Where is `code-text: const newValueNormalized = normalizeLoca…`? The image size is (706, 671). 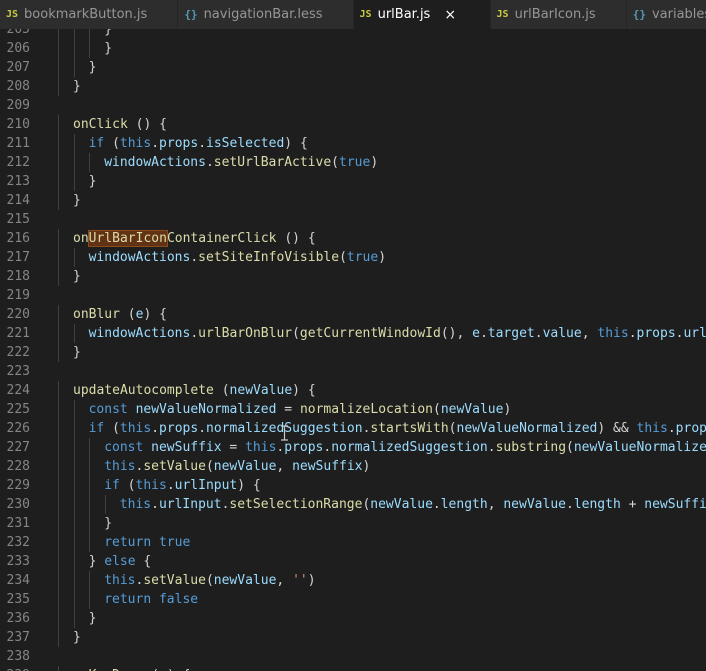 code-text: const newValueNormalized = normalizeLoca… is located at coordinates (300, 409).